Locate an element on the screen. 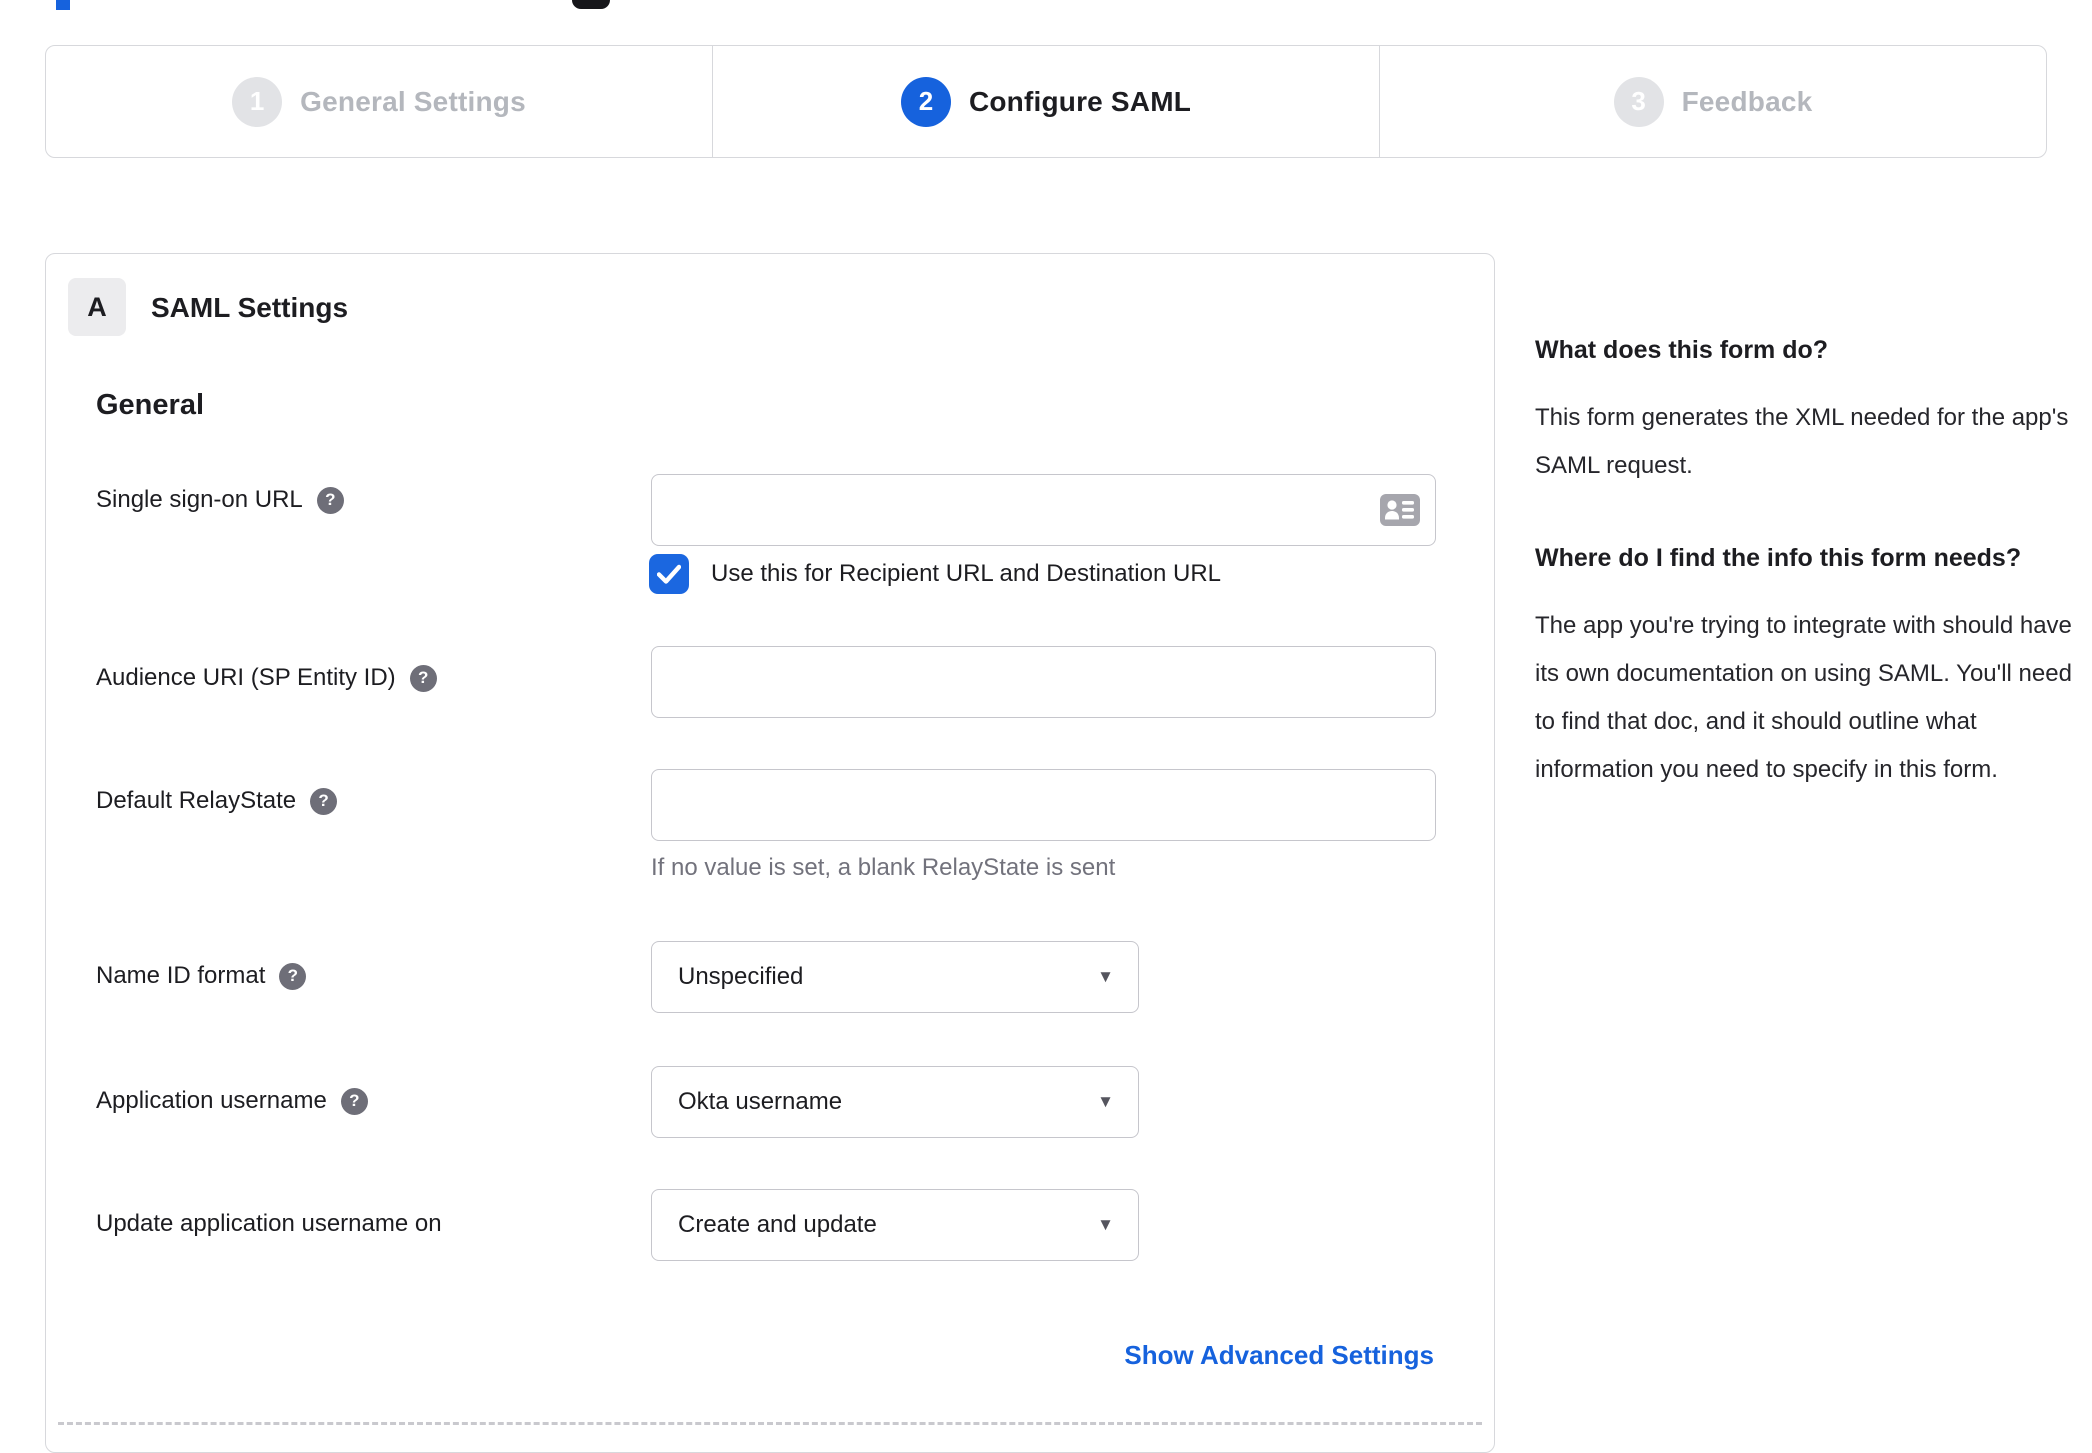  step-feedback: 3 Feedback is located at coordinates (1712, 101).